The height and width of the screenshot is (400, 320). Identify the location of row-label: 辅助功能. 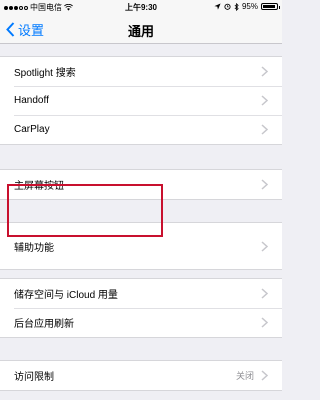
(34, 248).